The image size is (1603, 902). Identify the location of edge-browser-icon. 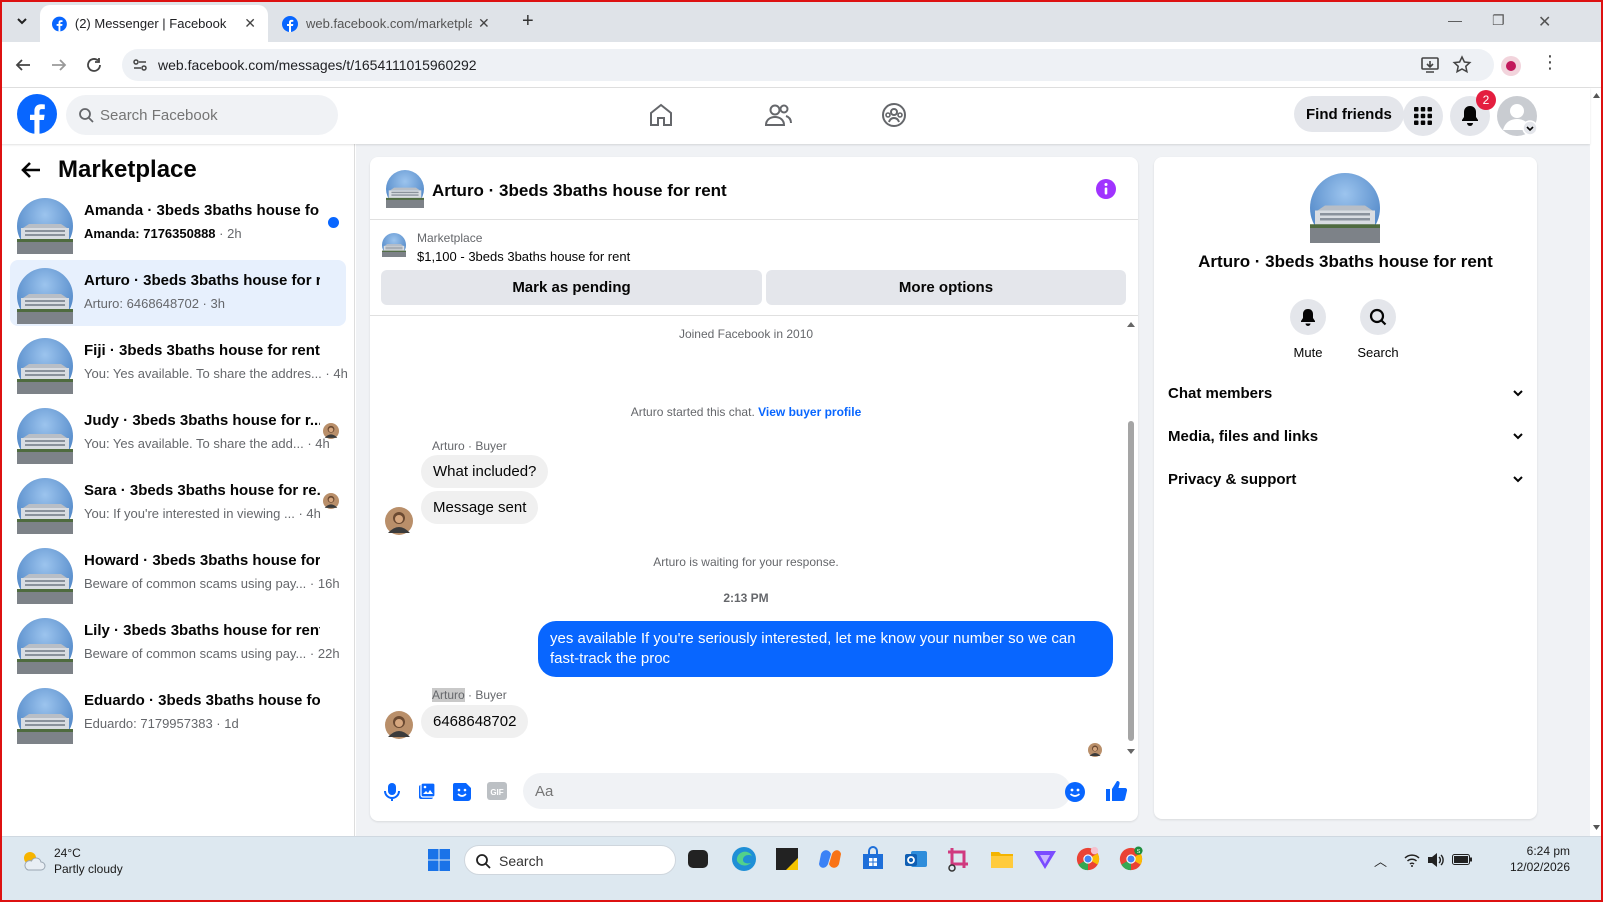
(744, 859).